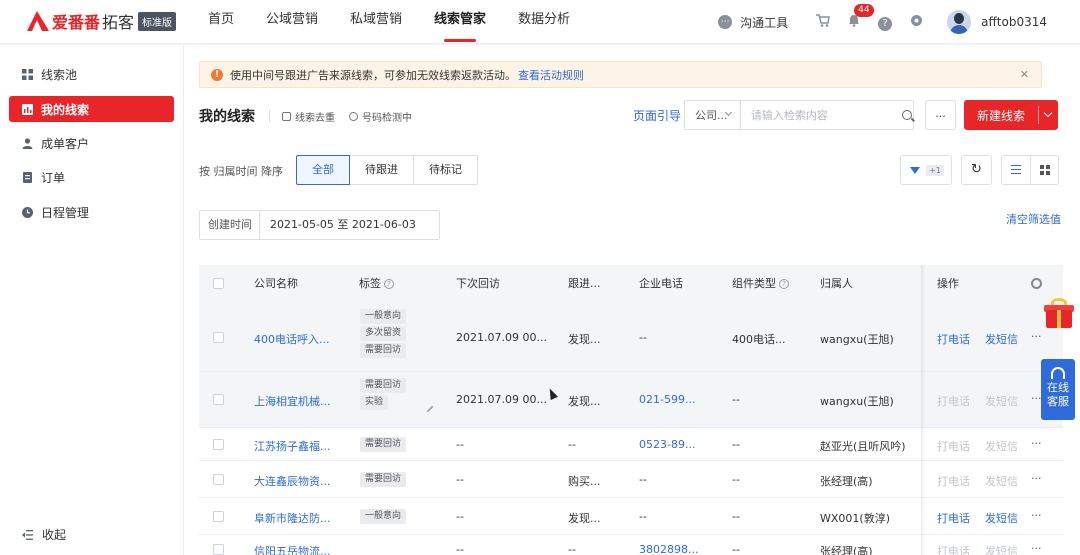 The height and width of the screenshot is (555, 1080). Describe the element at coordinates (631, 545) in the screenshot. I see `table-row: 信阳五岳物流... -- -- 3802898... -- 张经理(高) 打电话 发短信 ···` at that location.